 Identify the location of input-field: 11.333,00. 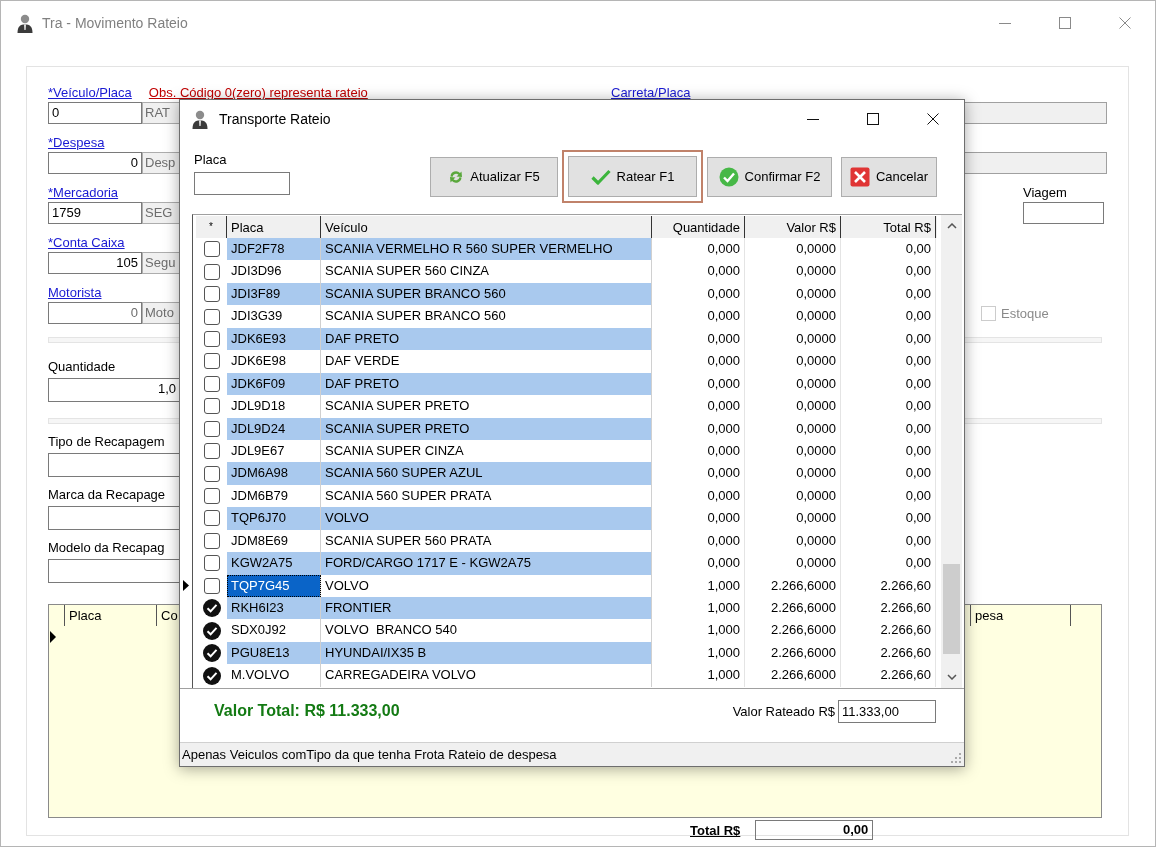
(887, 711).